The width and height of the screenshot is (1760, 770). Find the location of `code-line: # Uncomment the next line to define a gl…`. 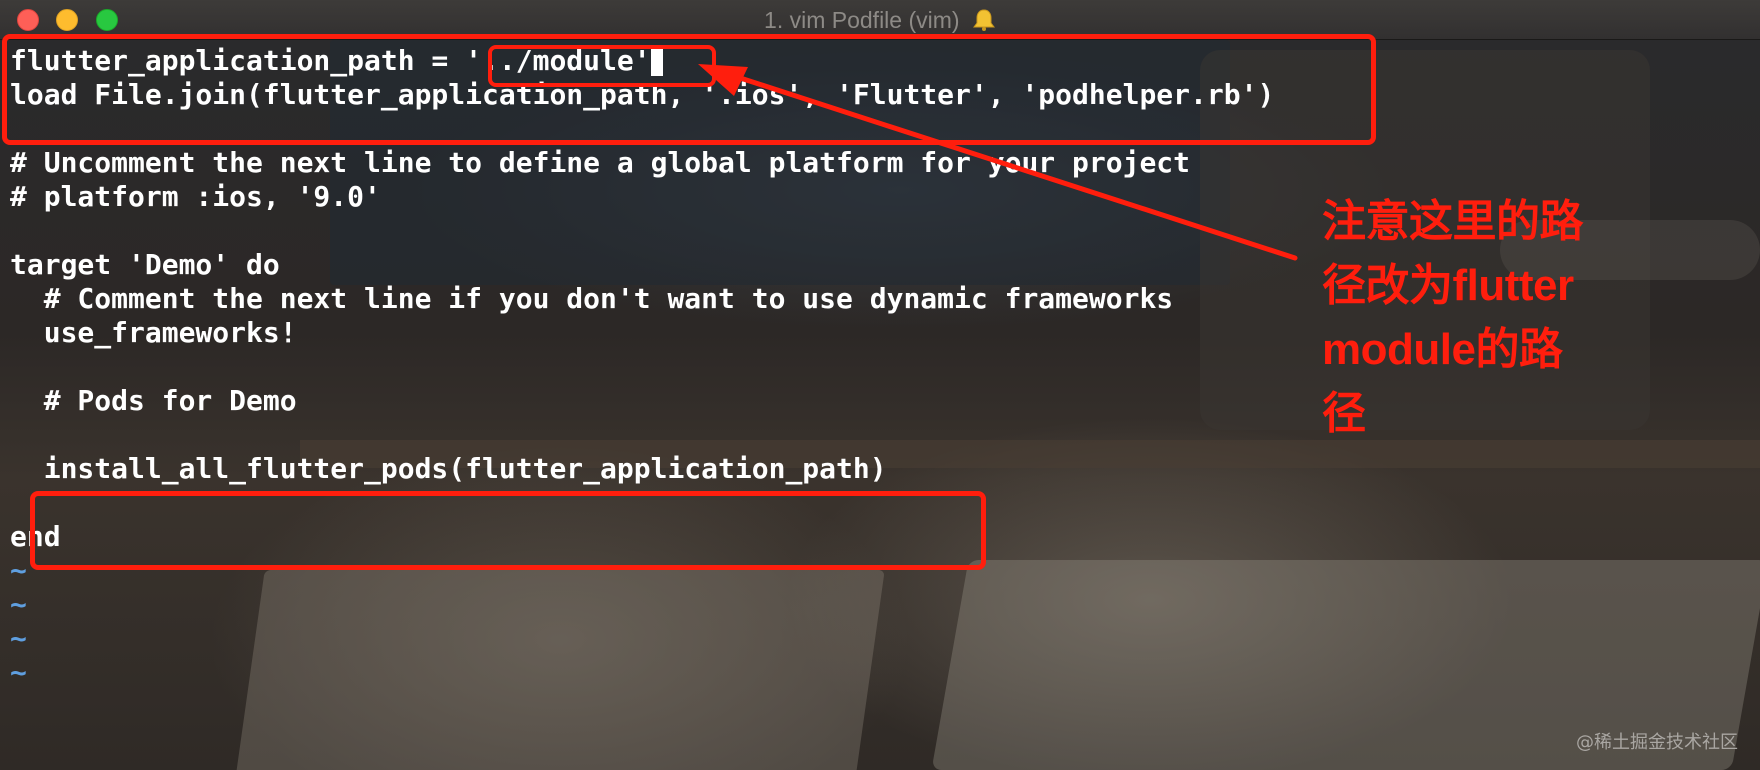

code-line: # Uncomment the next line to define a gl… is located at coordinates (600, 162).